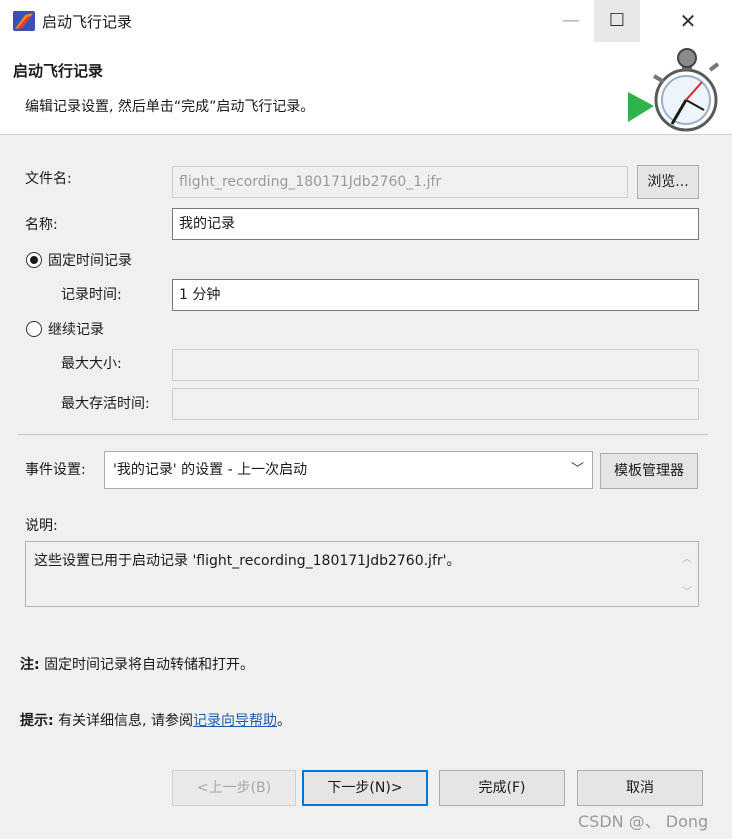 This screenshot has height=839, width=732. Describe the element at coordinates (170, 107) in the screenshot. I see `page-description: 编辑记录设置, 然后单击“完成”启动飞行记录。` at that location.